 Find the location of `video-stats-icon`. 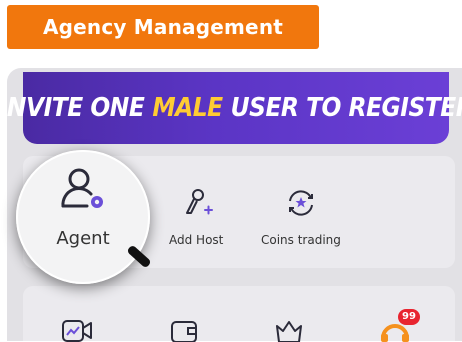

video-stats-icon is located at coordinates (77, 330).